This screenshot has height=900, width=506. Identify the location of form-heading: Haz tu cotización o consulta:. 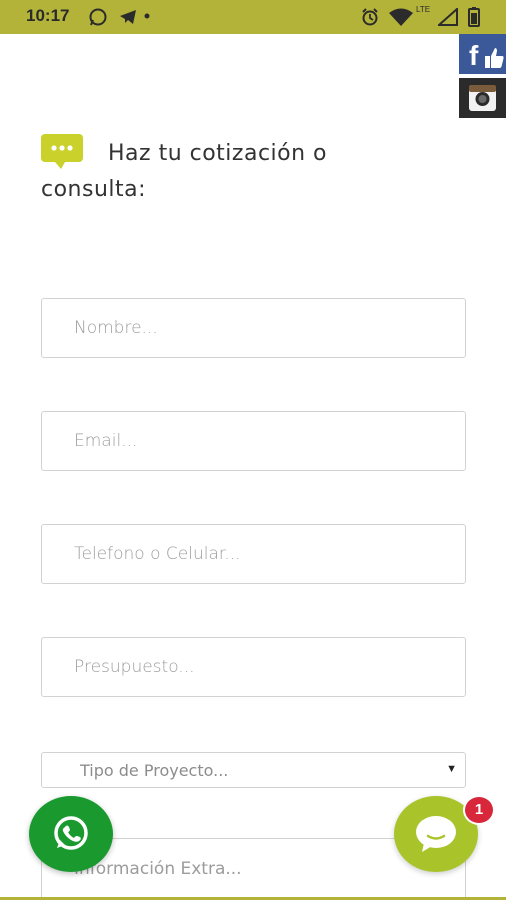
(184, 171).